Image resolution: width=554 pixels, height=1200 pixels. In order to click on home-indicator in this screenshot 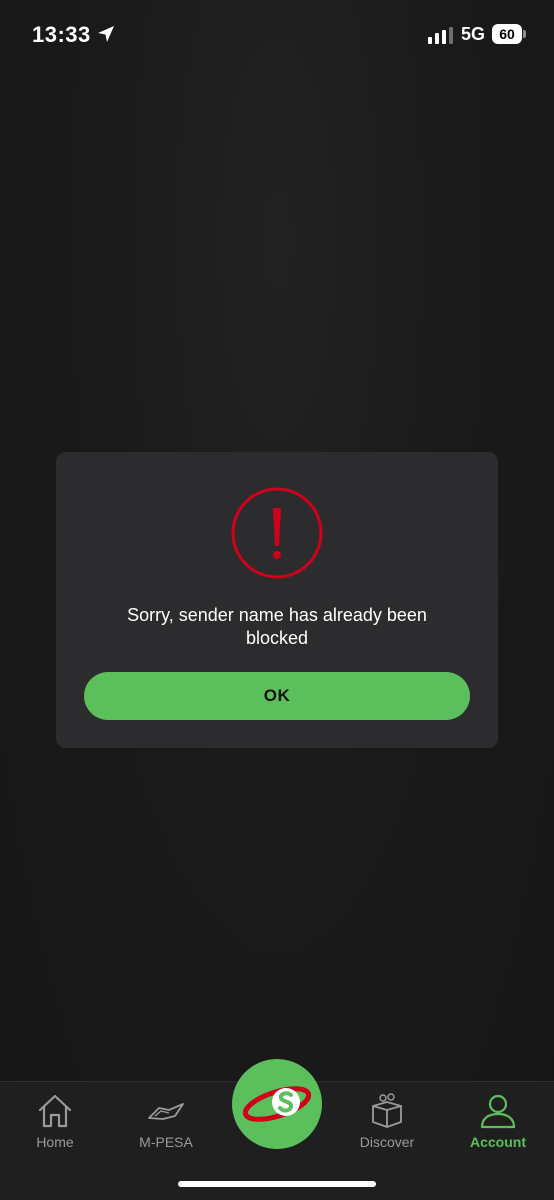, I will do `click(277, 1184)`.